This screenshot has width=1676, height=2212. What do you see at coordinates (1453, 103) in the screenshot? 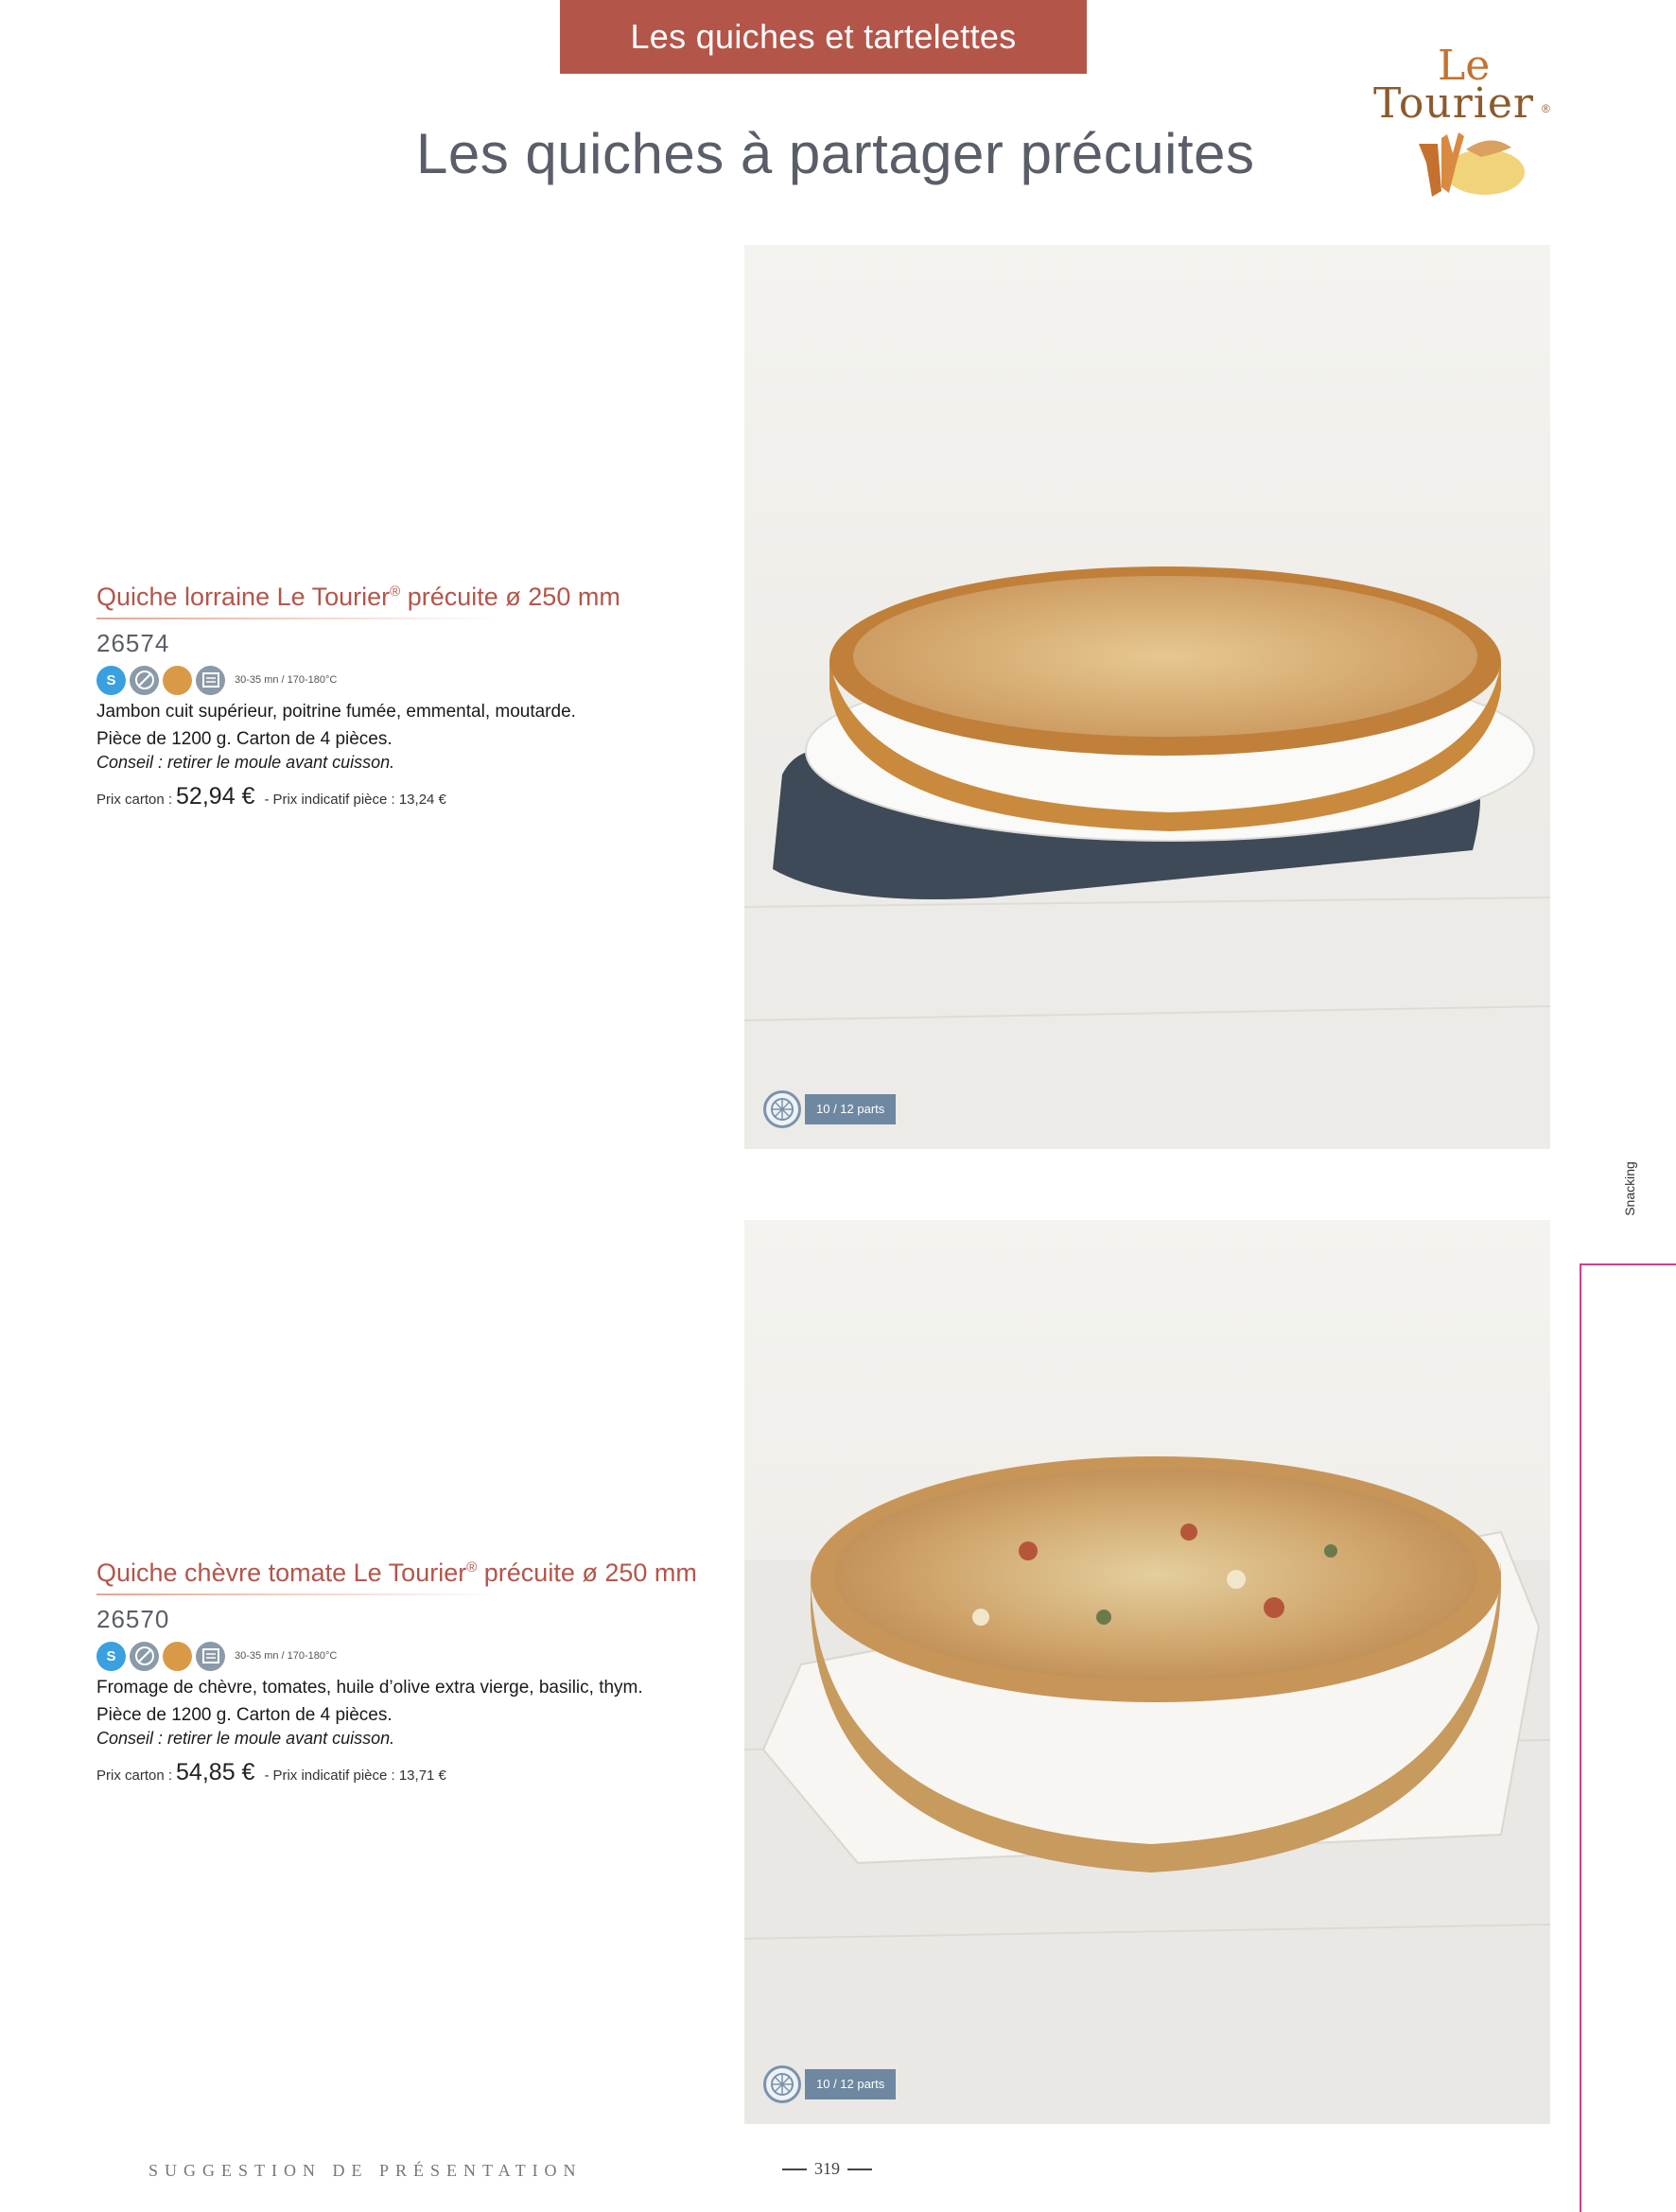
I see `logo-tourier-text: Tourier` at bounding box center [1453, 103].